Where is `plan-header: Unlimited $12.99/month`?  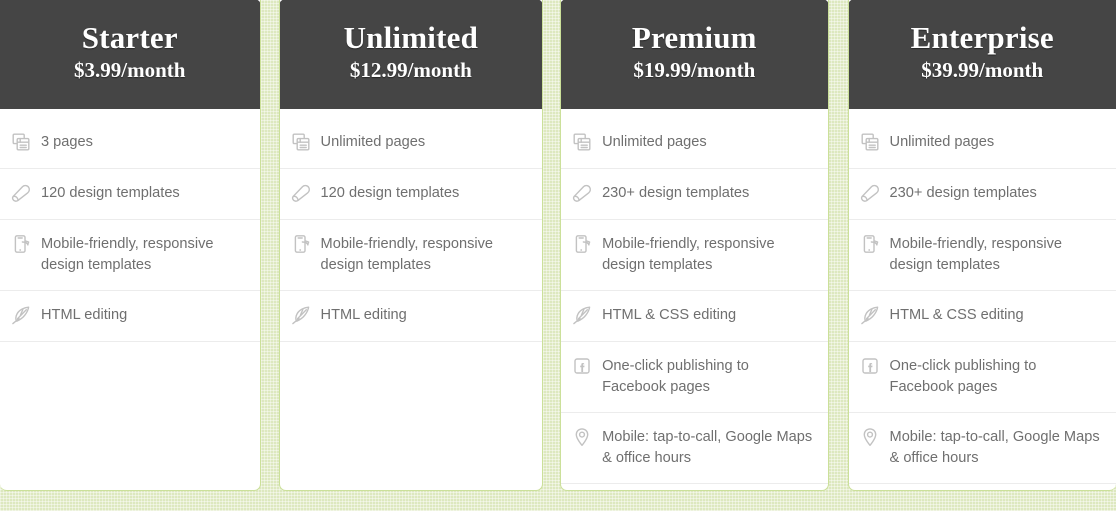
plan-header: Unlimited $12.99/month is located at coordinates (411, 54).